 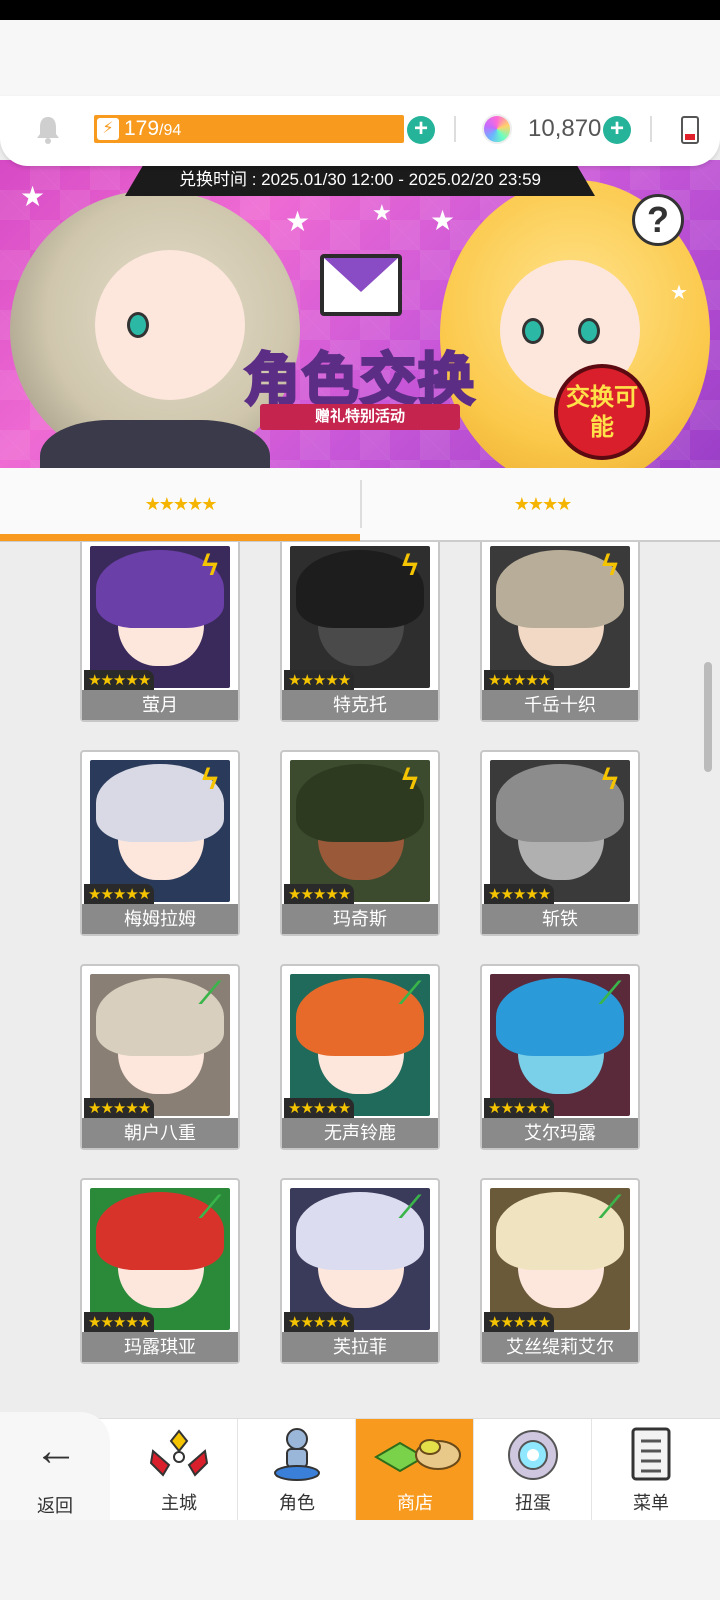 I want to click on active-tab-indicator, so click(x=180, y=537).